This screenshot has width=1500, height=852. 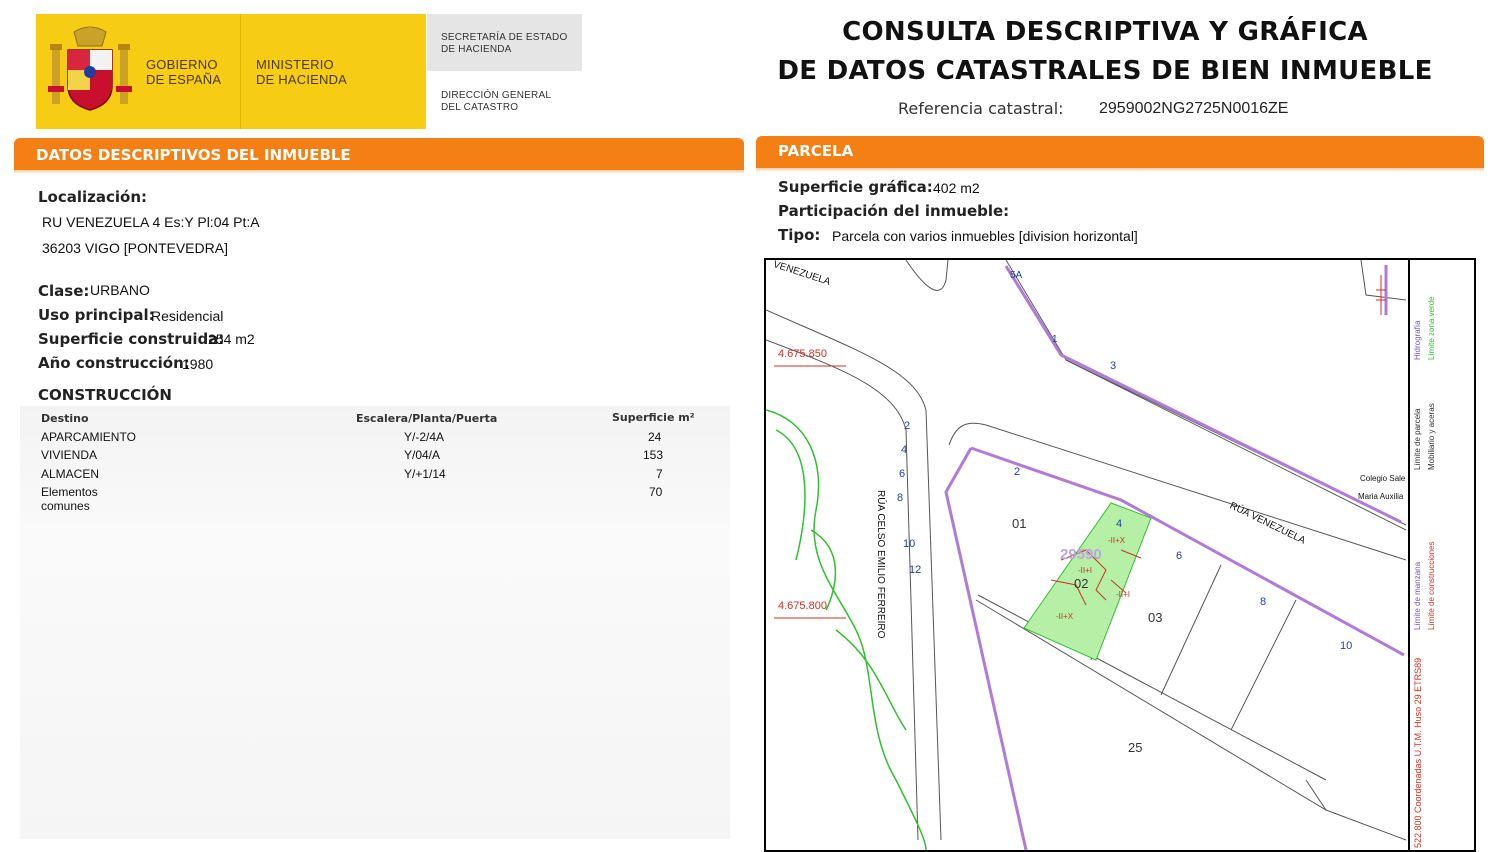 What do you see at coordinates (184, 79) in the screenshot?
I see `gov-line-2: DE ESPAÑA` at bounding box center [184, 79].